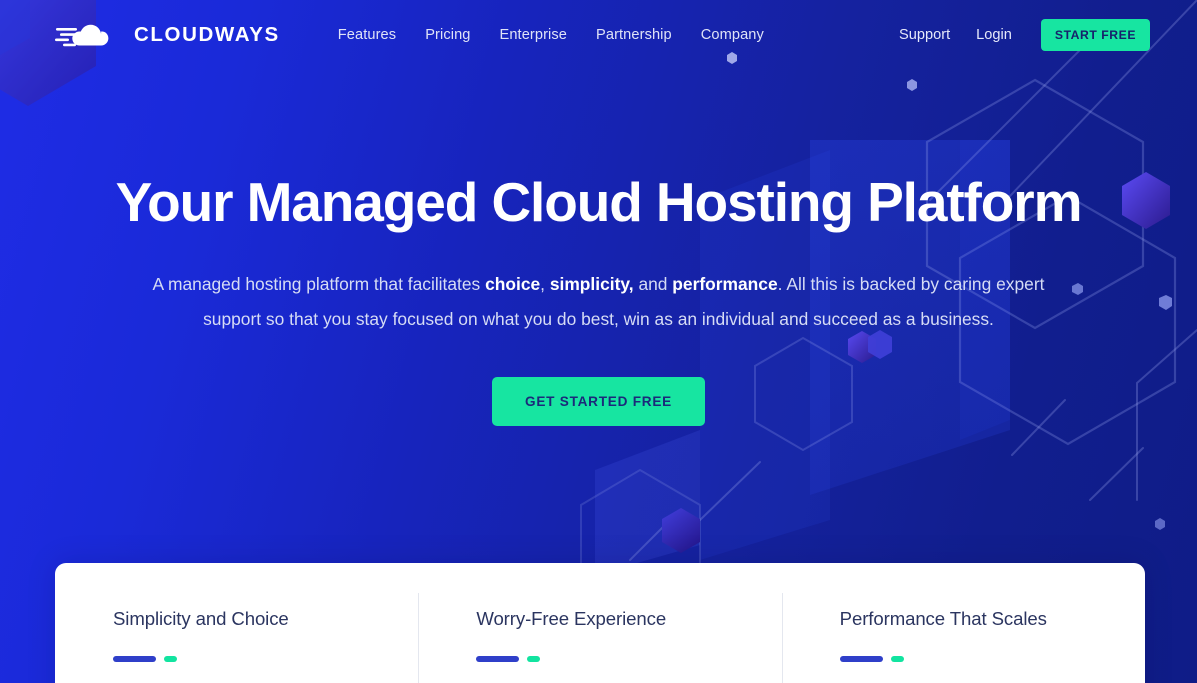 The image size is (1197, 683). Describe the element at coordinates (598, 401) in the screenshot. I see `get-started-free-button: GET STARTED FREE` at that location.